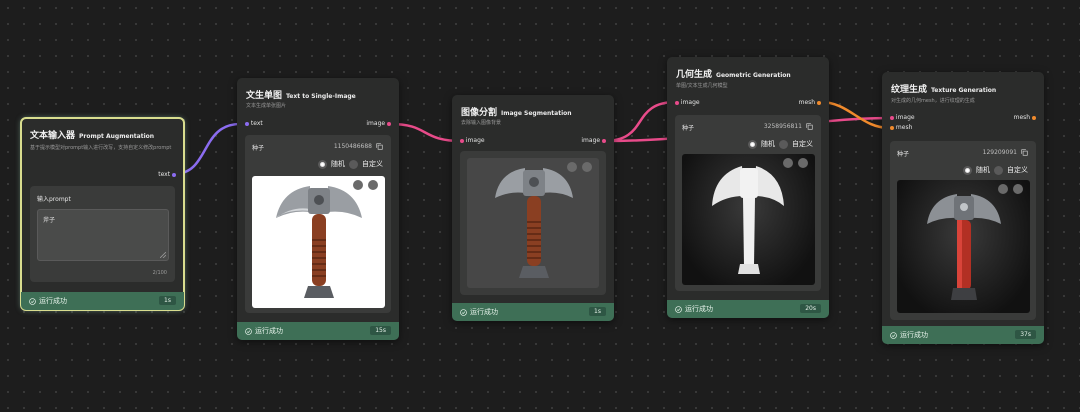 The width and height of the screenshot is (1080, 412). What do you see at coordinates (167, 174) in the screenshot?
I see `output-port-text: text` at bounding box center [167, 174].